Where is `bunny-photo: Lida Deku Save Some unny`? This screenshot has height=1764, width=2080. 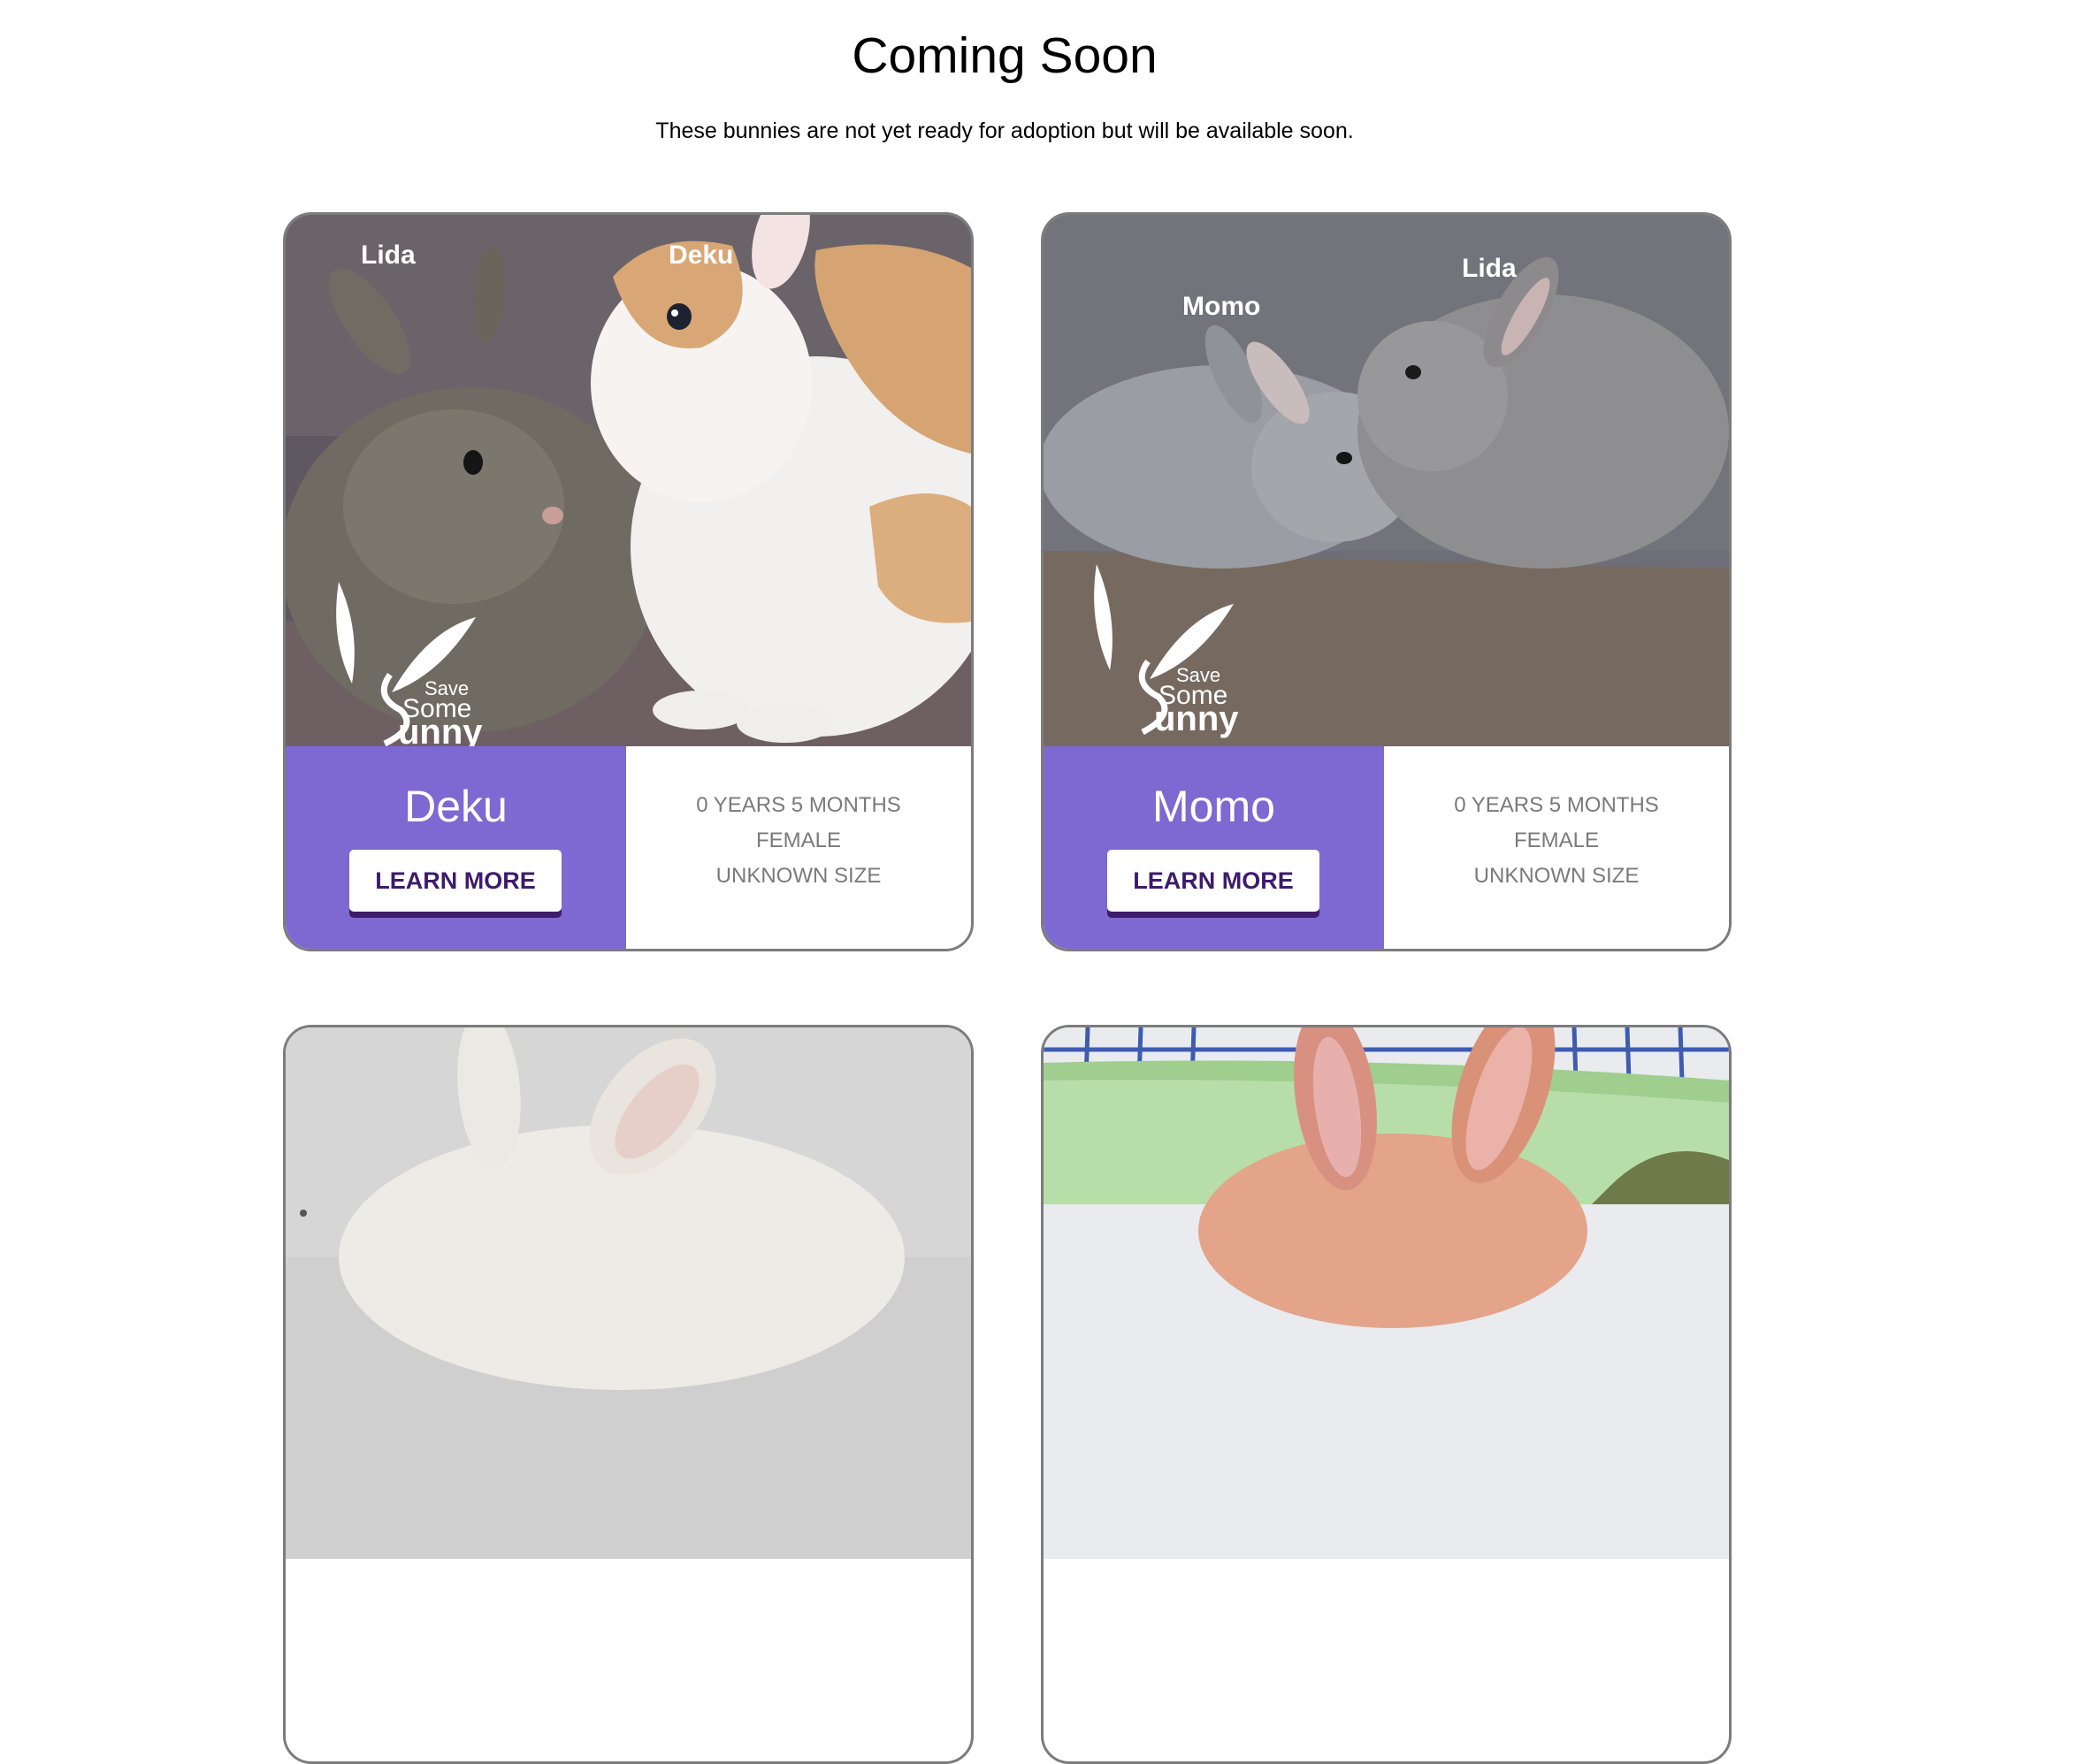 bunny-photo: Lida Deku Save Some unny is located at coordinates (628, 480).